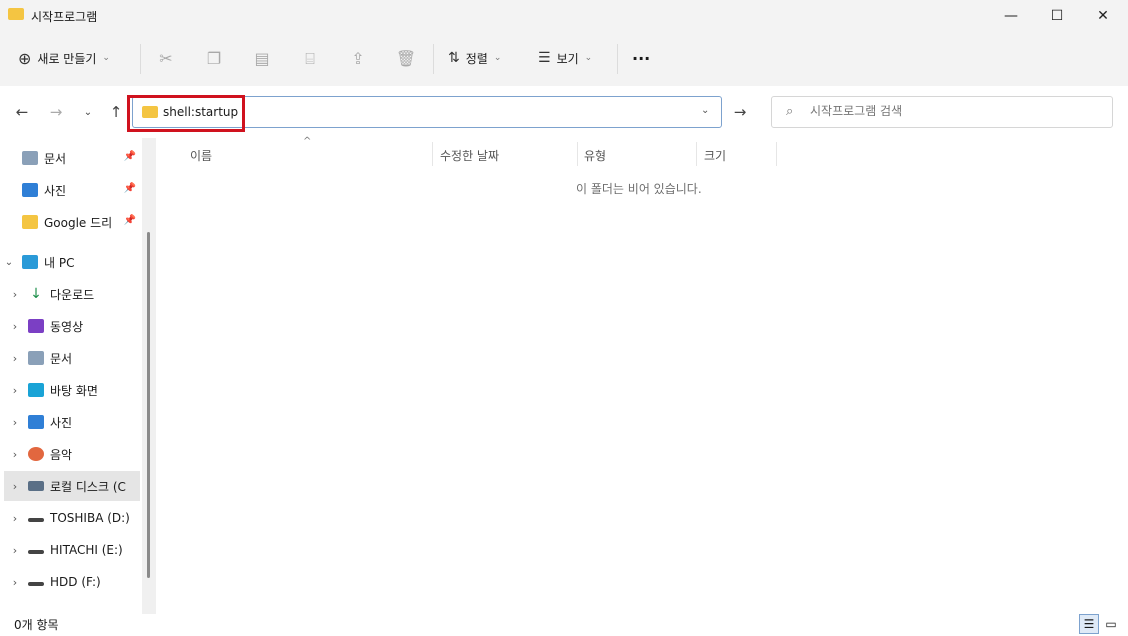 The height and width of the screenshot is (636, 1128). What do you see at coordinates (88, 486) in the screenshot?
I see `sidebar-item-label: 로컬 디스크 (C` at bounding box center [88, 486].